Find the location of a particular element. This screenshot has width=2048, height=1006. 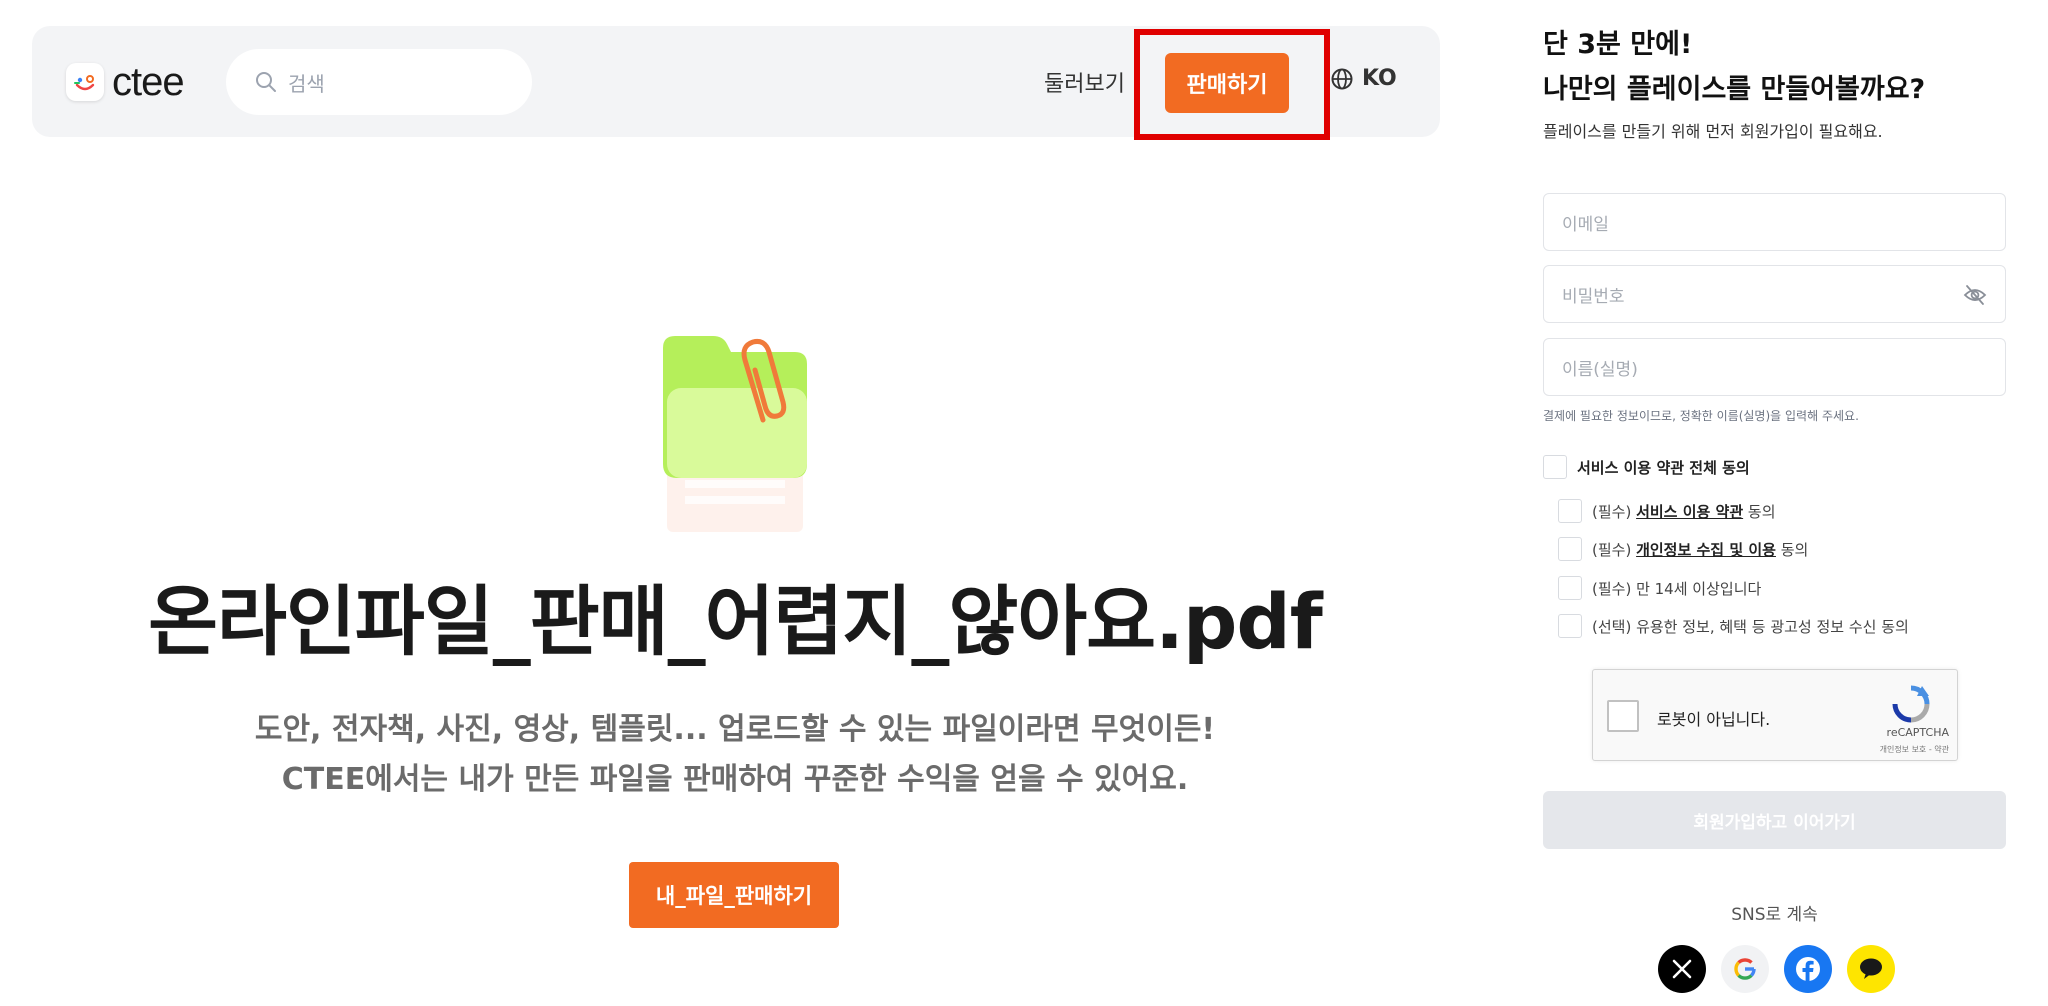

terms-label: (선택) 유용한 정보, 혜택 등 광고성 정보 수신 동의 is located at coordinates (1750, 626).